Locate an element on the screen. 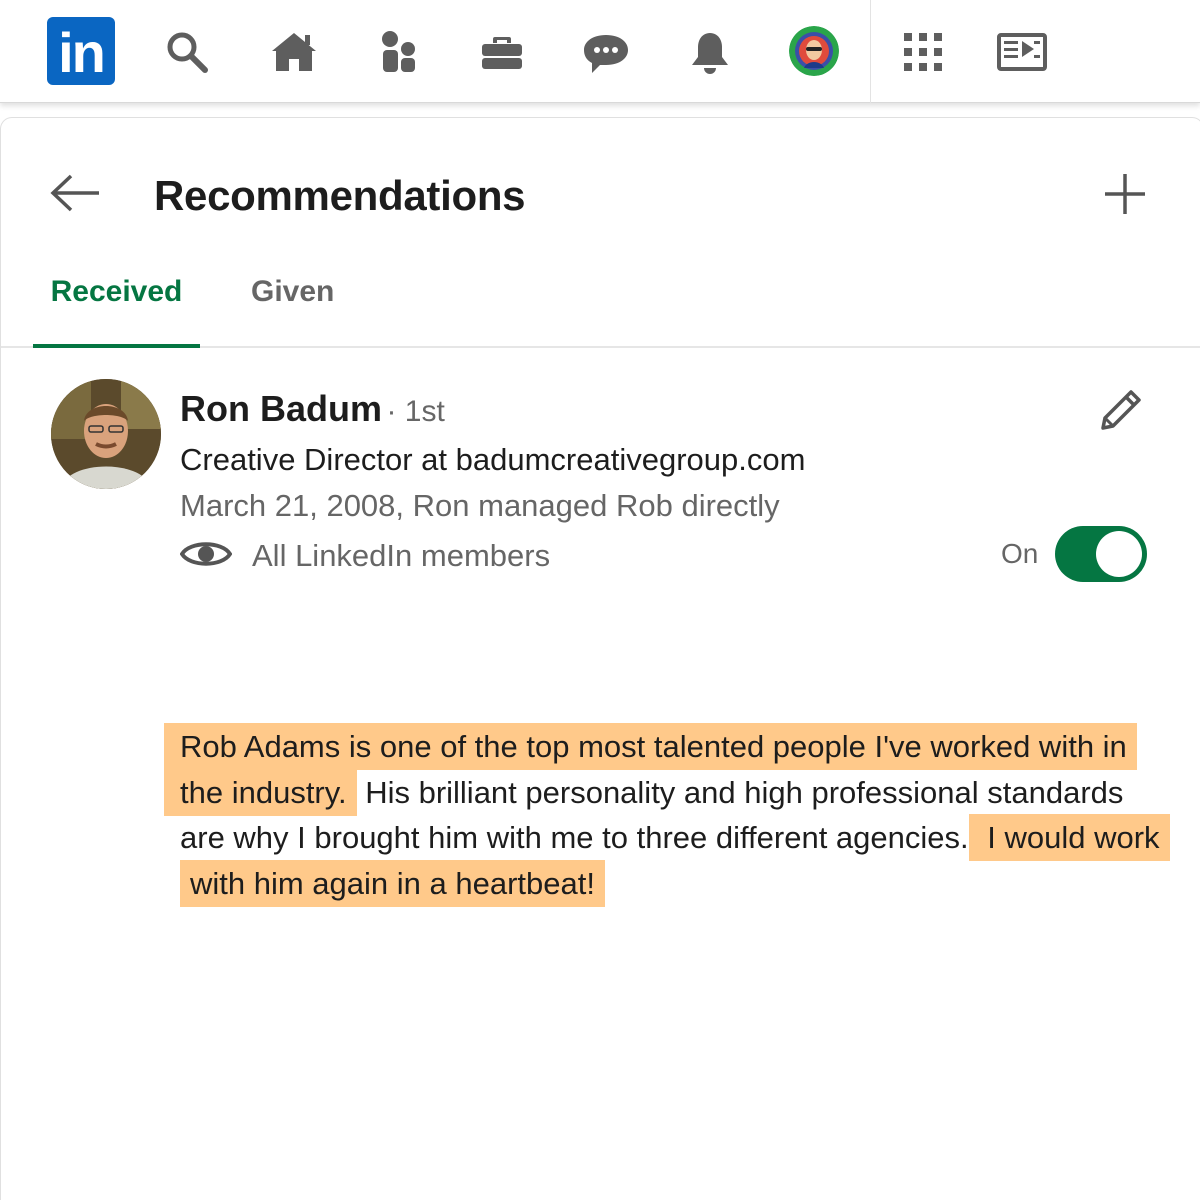  eye-icon is located at coordinates (206, 556).